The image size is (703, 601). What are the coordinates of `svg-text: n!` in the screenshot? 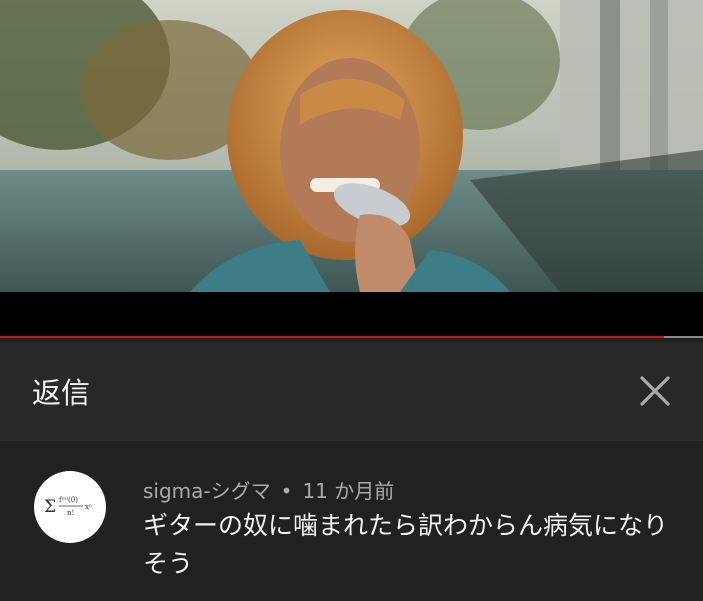 It's located at (70, 513).